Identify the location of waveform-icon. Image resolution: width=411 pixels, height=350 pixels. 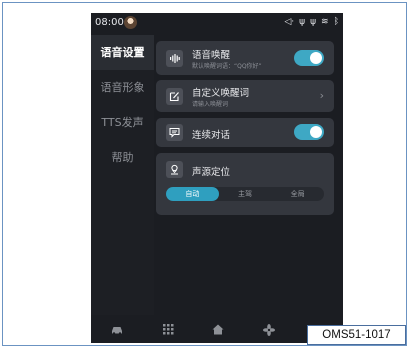
(174, 58).